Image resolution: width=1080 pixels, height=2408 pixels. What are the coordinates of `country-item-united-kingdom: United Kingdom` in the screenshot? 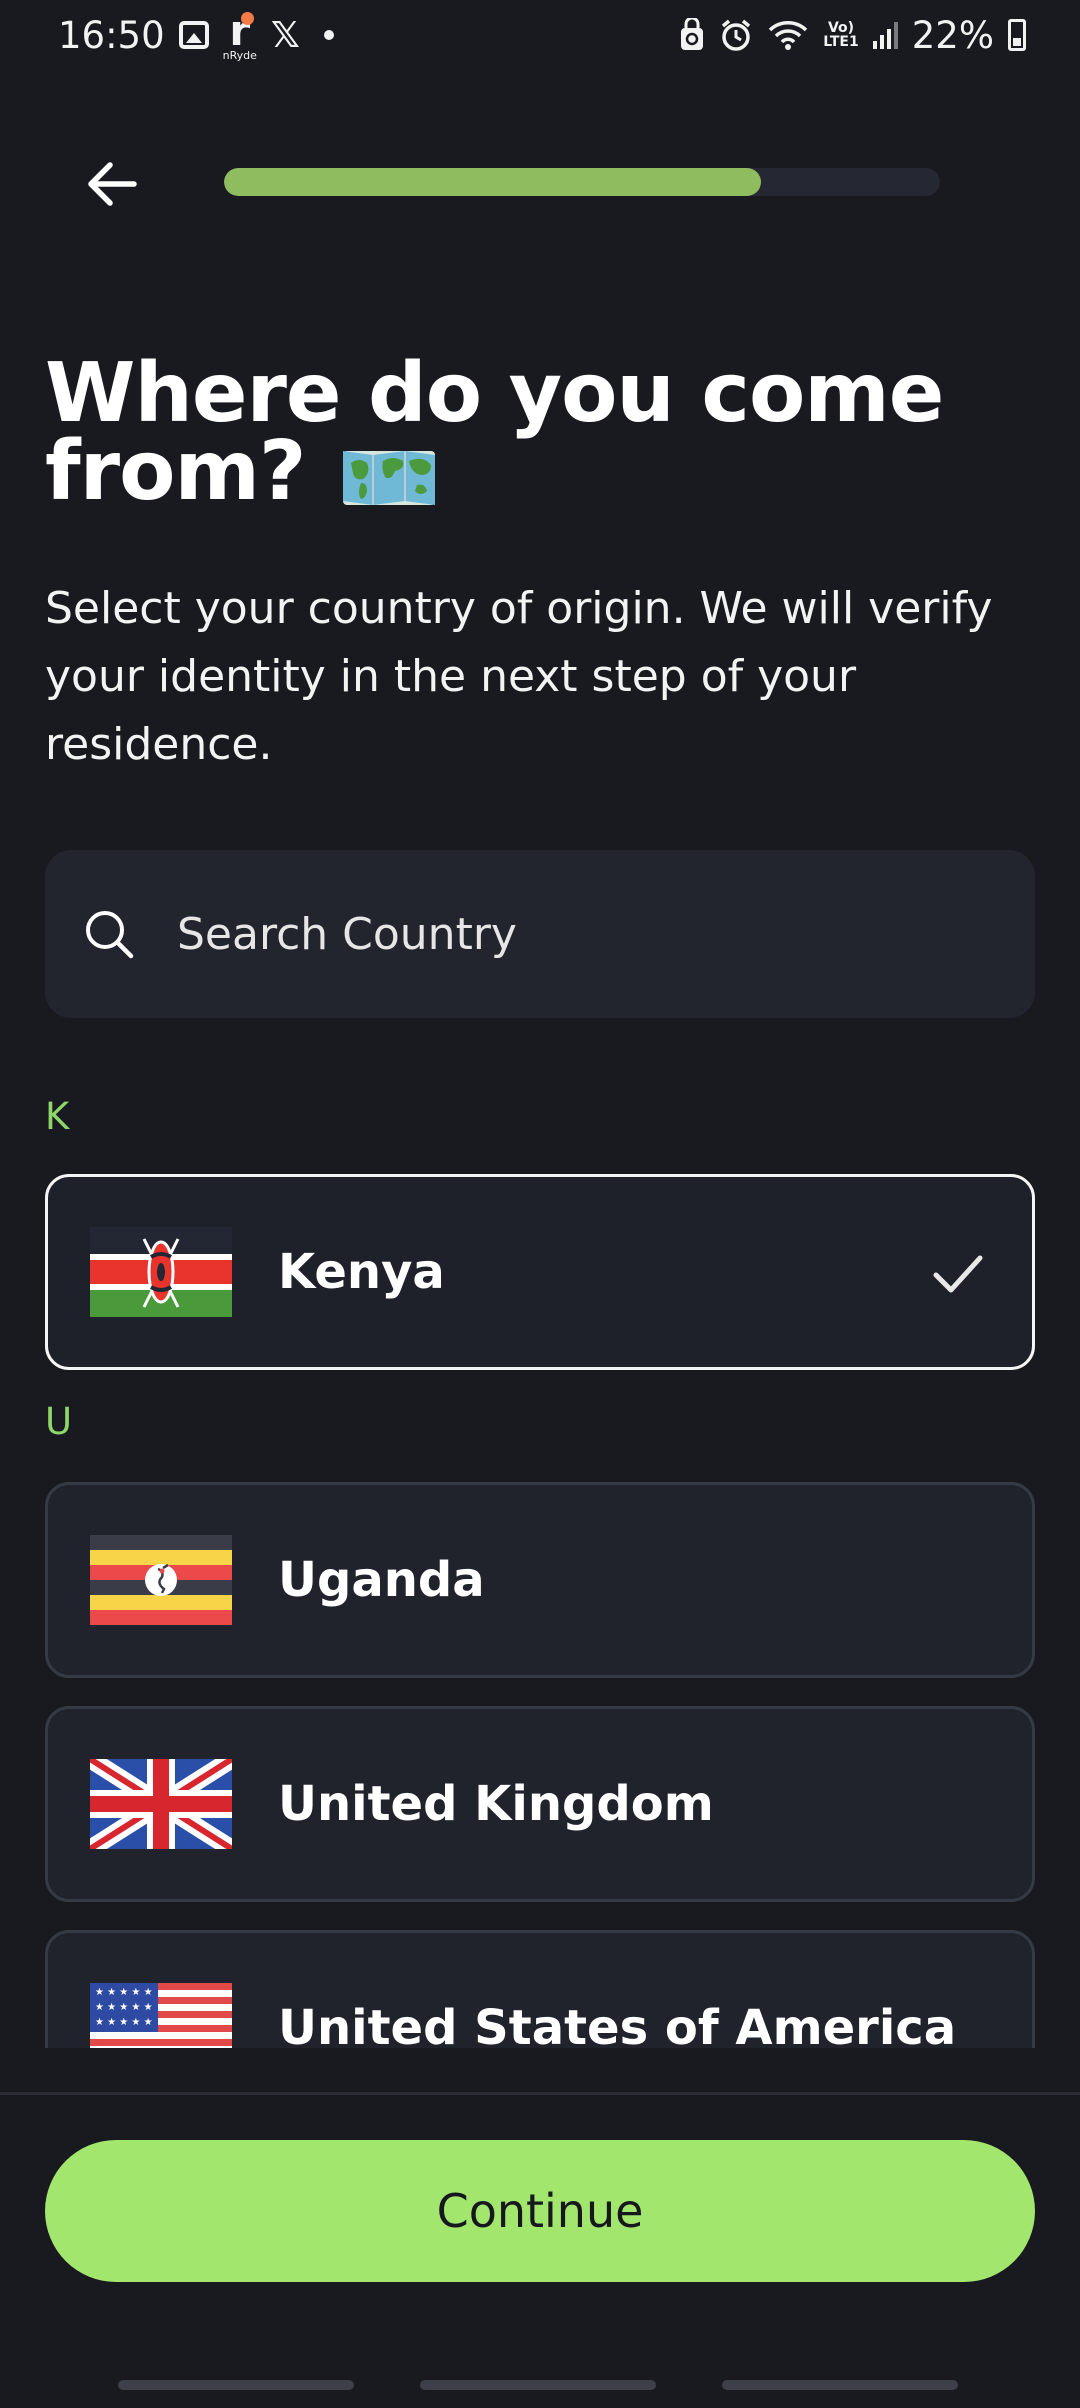 It's located at (540, 1804).